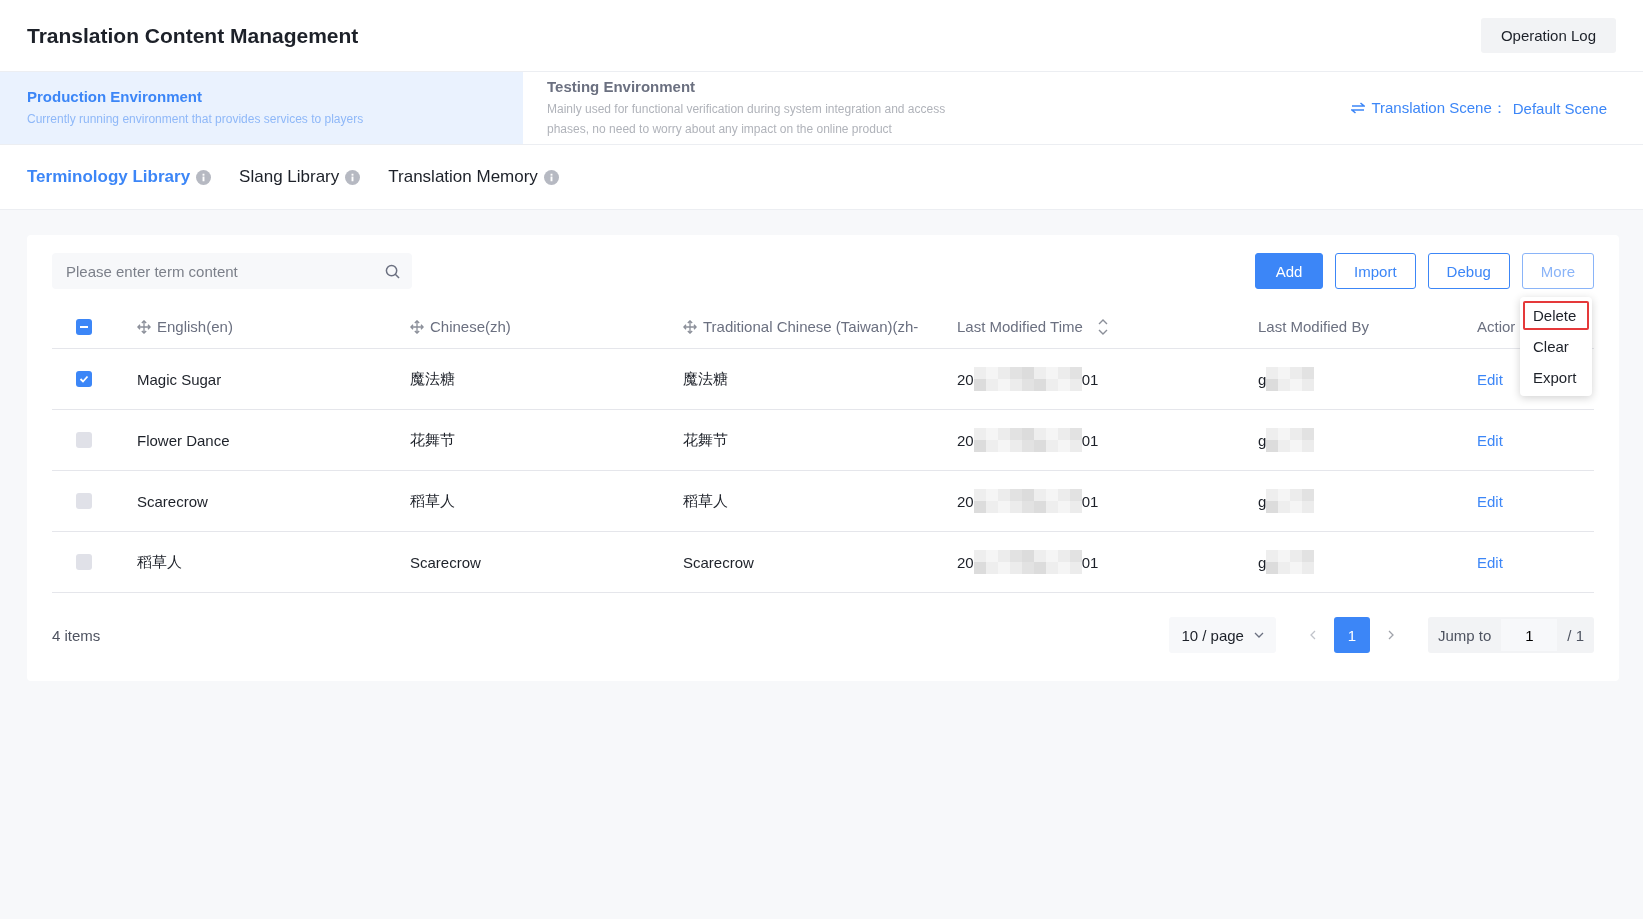  What do you see at coordinates (1439, 108) in the screenshot?
I see `scene-label: Translation Scene：` at bounding box center [1439, 108].